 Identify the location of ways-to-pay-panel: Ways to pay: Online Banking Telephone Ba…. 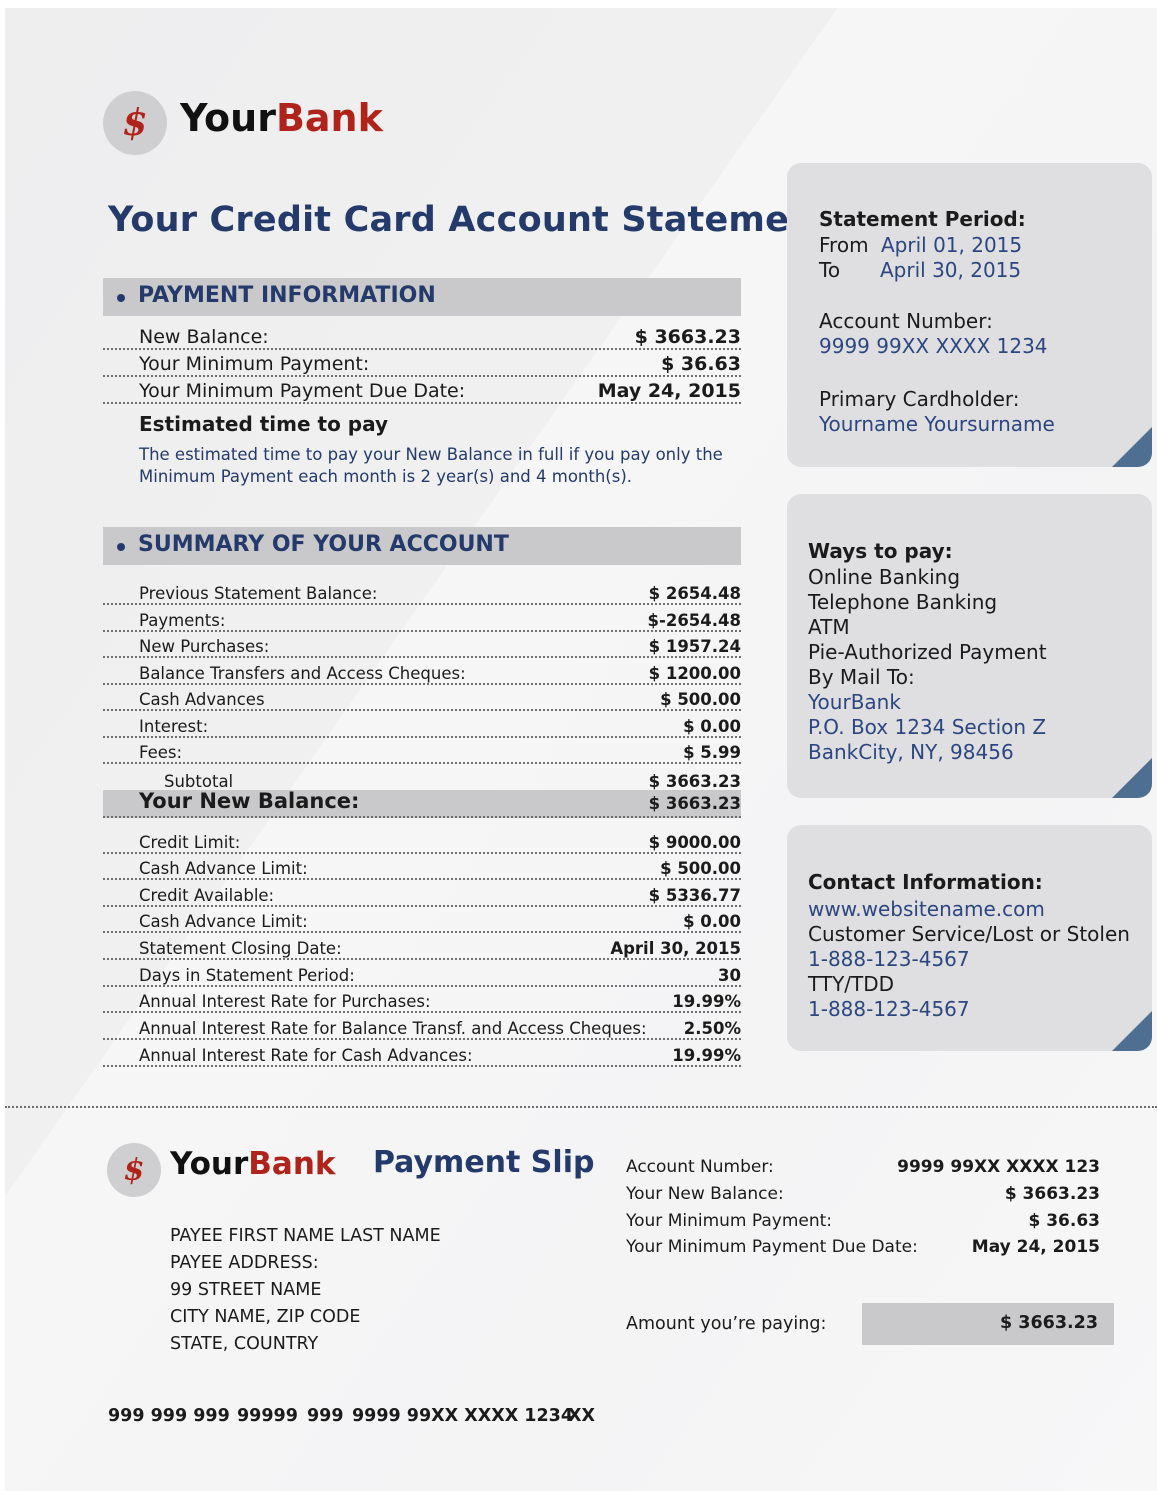
(969, 646).